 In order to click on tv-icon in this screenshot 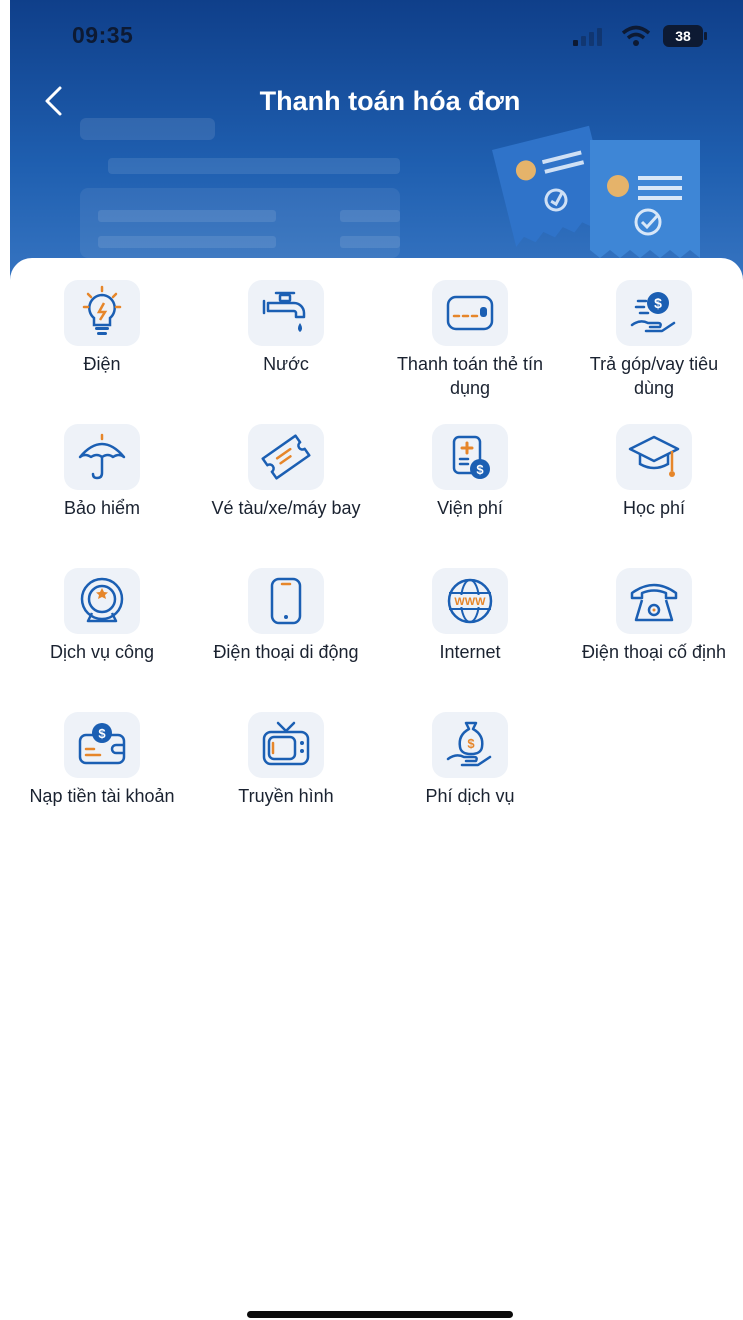, I will do `click(286, 743)`.